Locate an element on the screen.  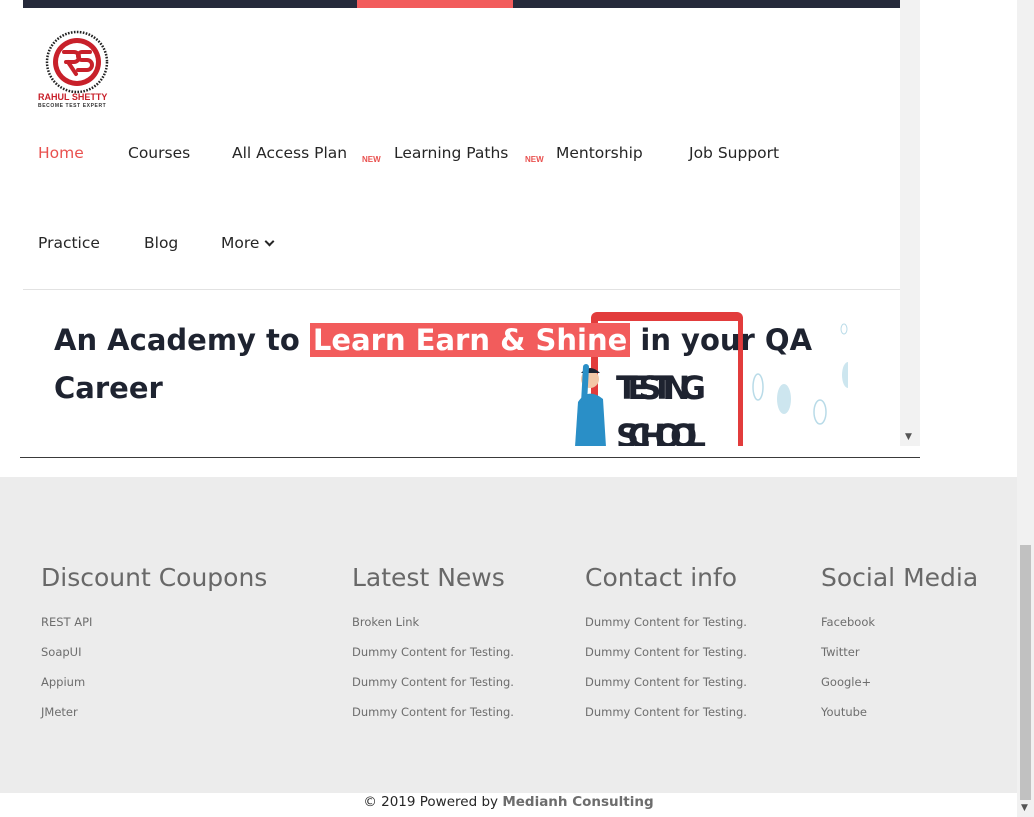
footer-link: REST API is located at coordinates (154, 622).